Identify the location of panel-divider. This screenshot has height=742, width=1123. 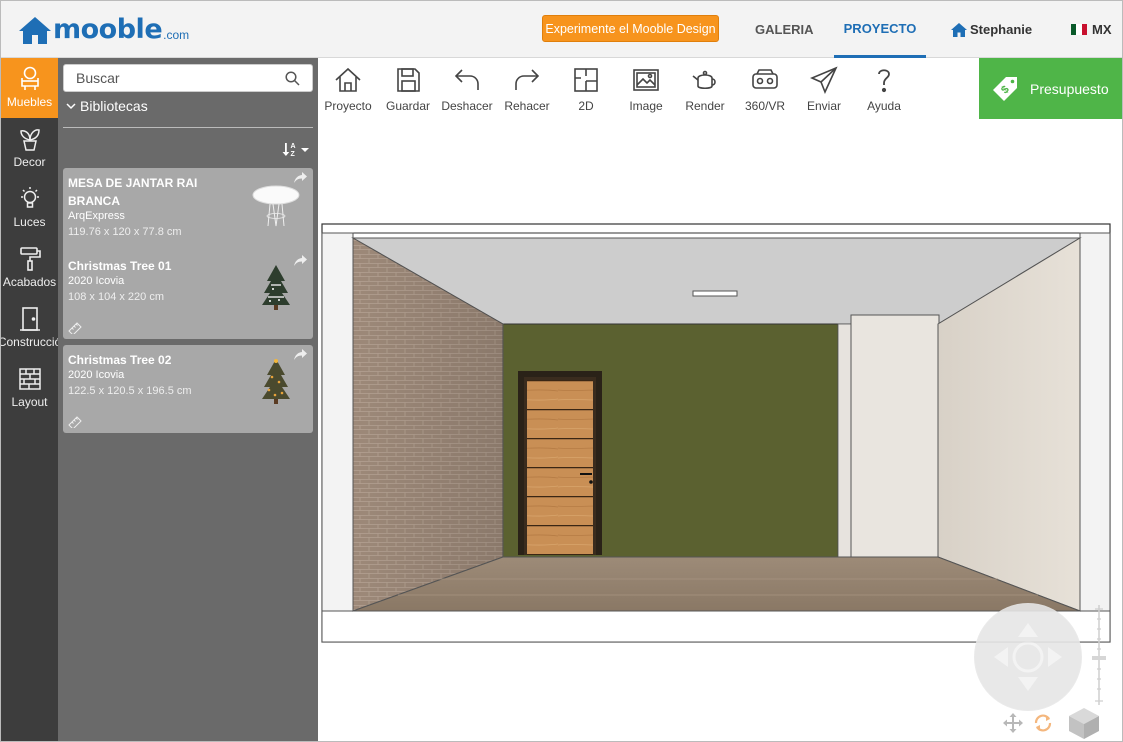
(188, 127).